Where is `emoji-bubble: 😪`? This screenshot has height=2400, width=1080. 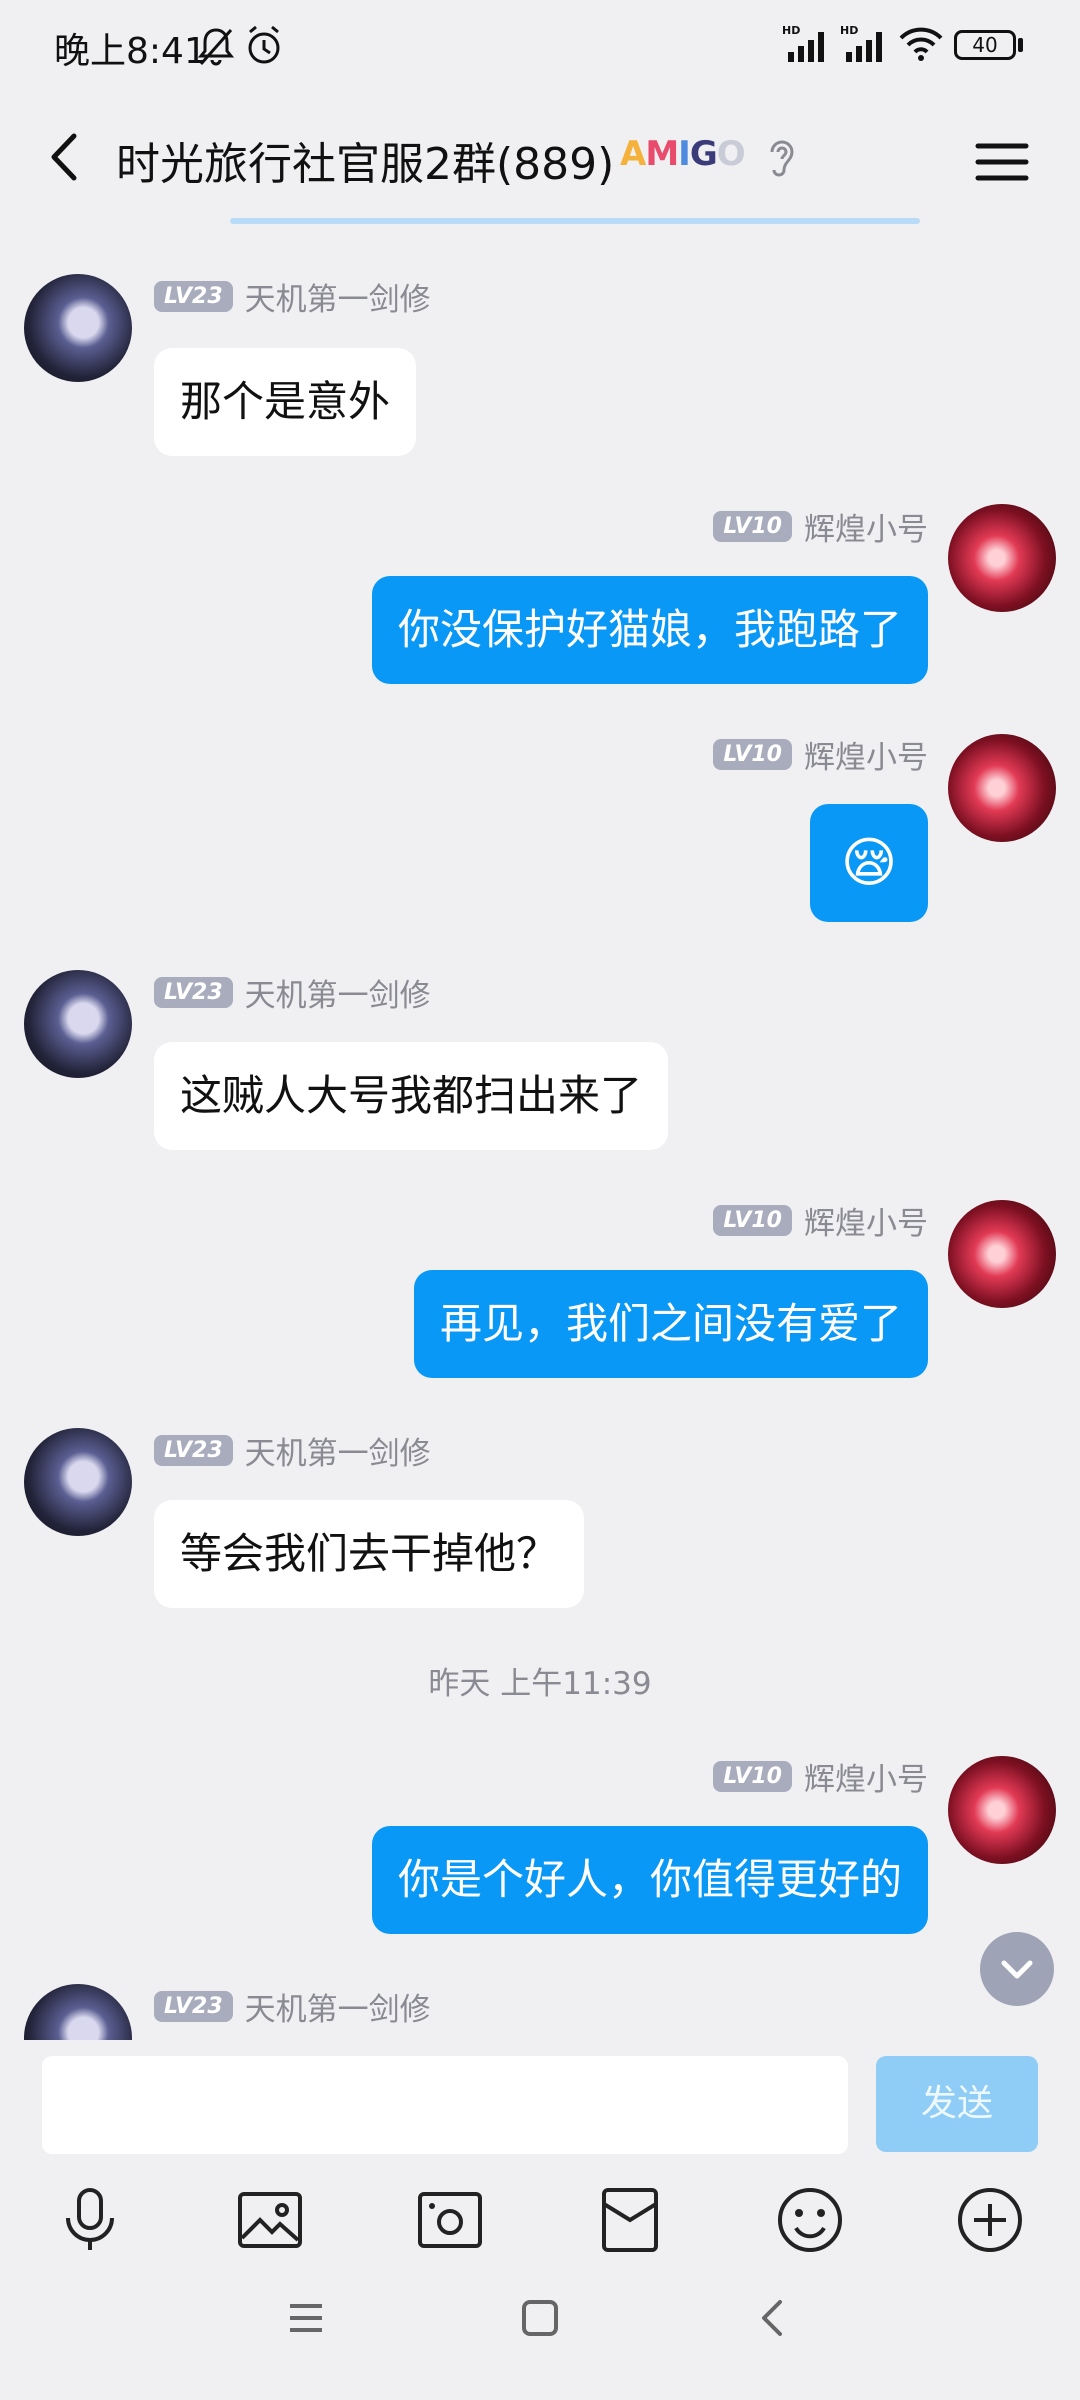
emoji-bubble: 😪 is located at coordinates (869, 863).